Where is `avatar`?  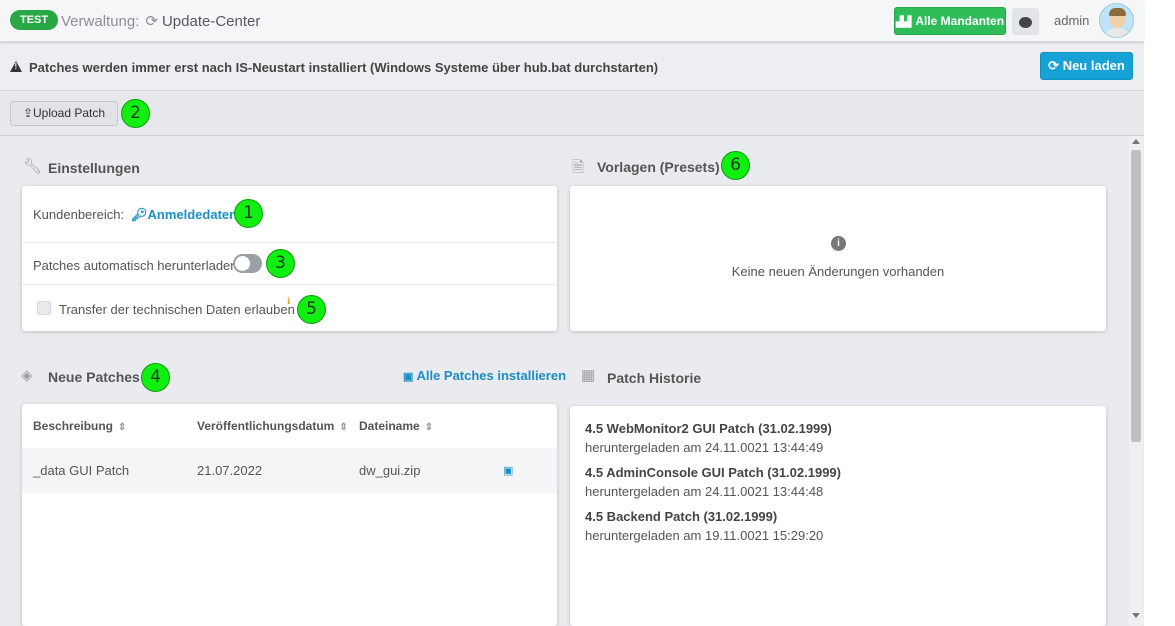
avatar is located at coordinates (1116, 20).